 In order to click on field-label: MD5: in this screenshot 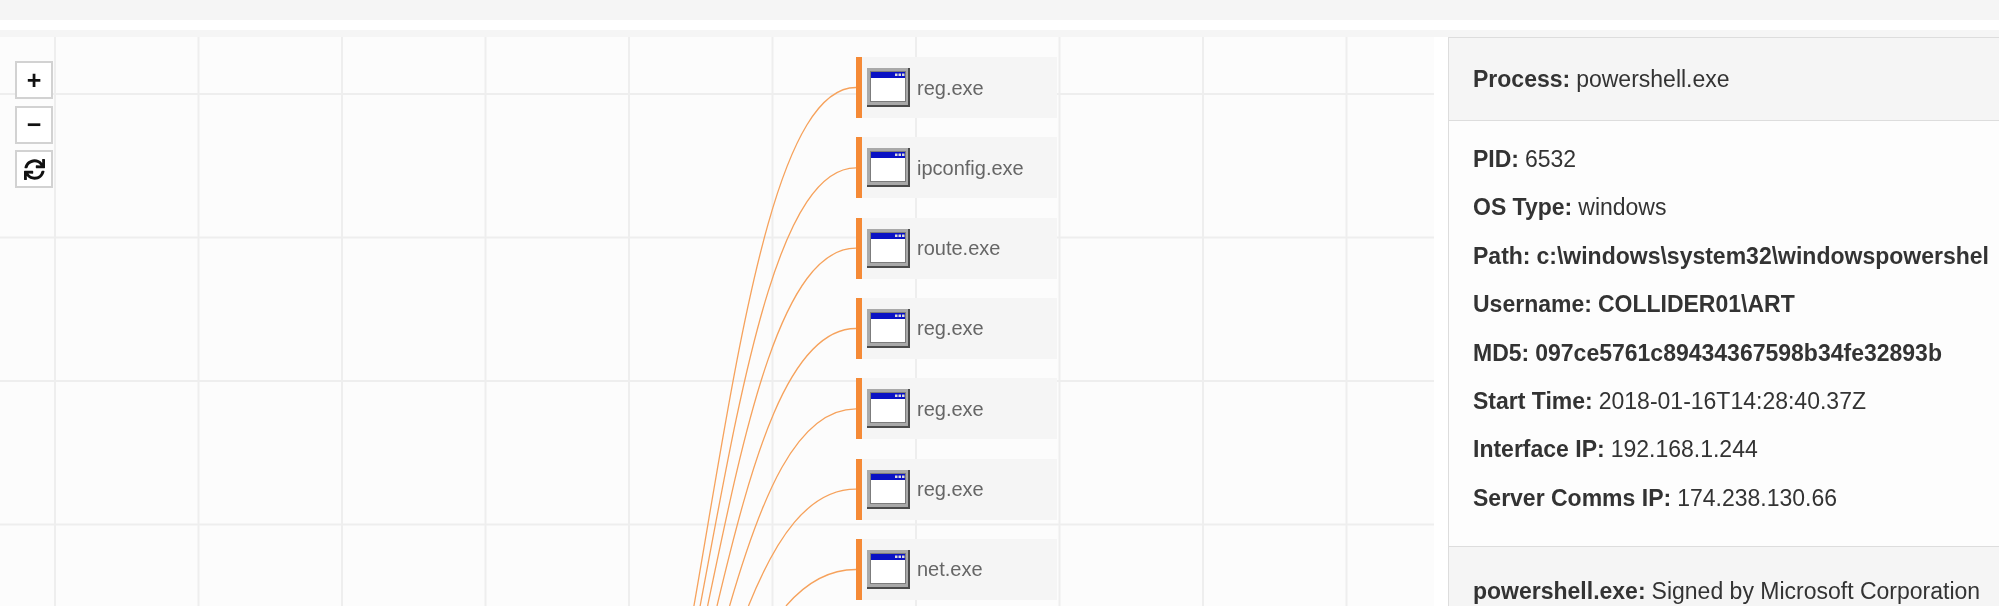, I will do `click(1501, 353)`.